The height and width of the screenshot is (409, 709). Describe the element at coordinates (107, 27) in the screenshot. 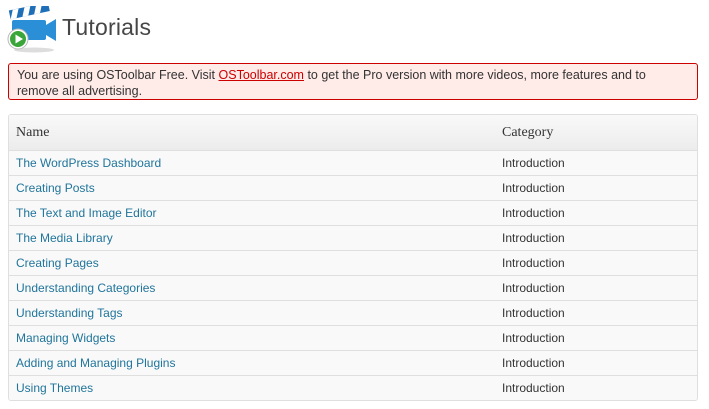

I see `page-title: Tutorials` at that location.